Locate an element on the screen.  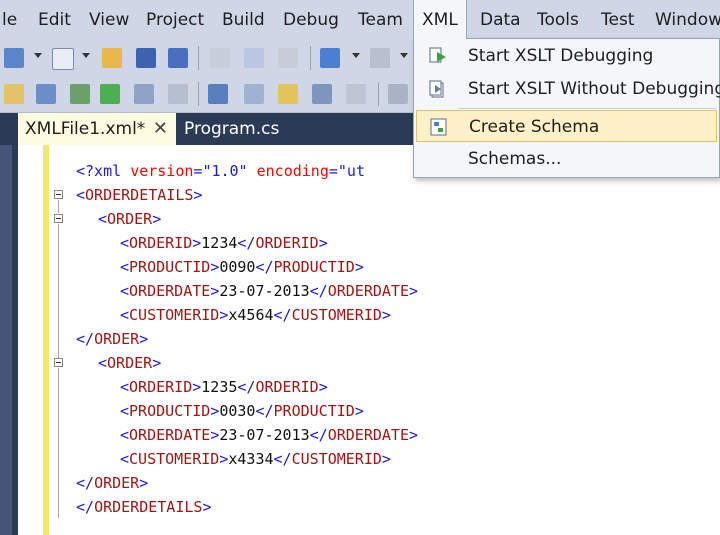
code-line: <CUSTOMERID>x4334</CUSTOMERID> is located at coordinates (255, 459).